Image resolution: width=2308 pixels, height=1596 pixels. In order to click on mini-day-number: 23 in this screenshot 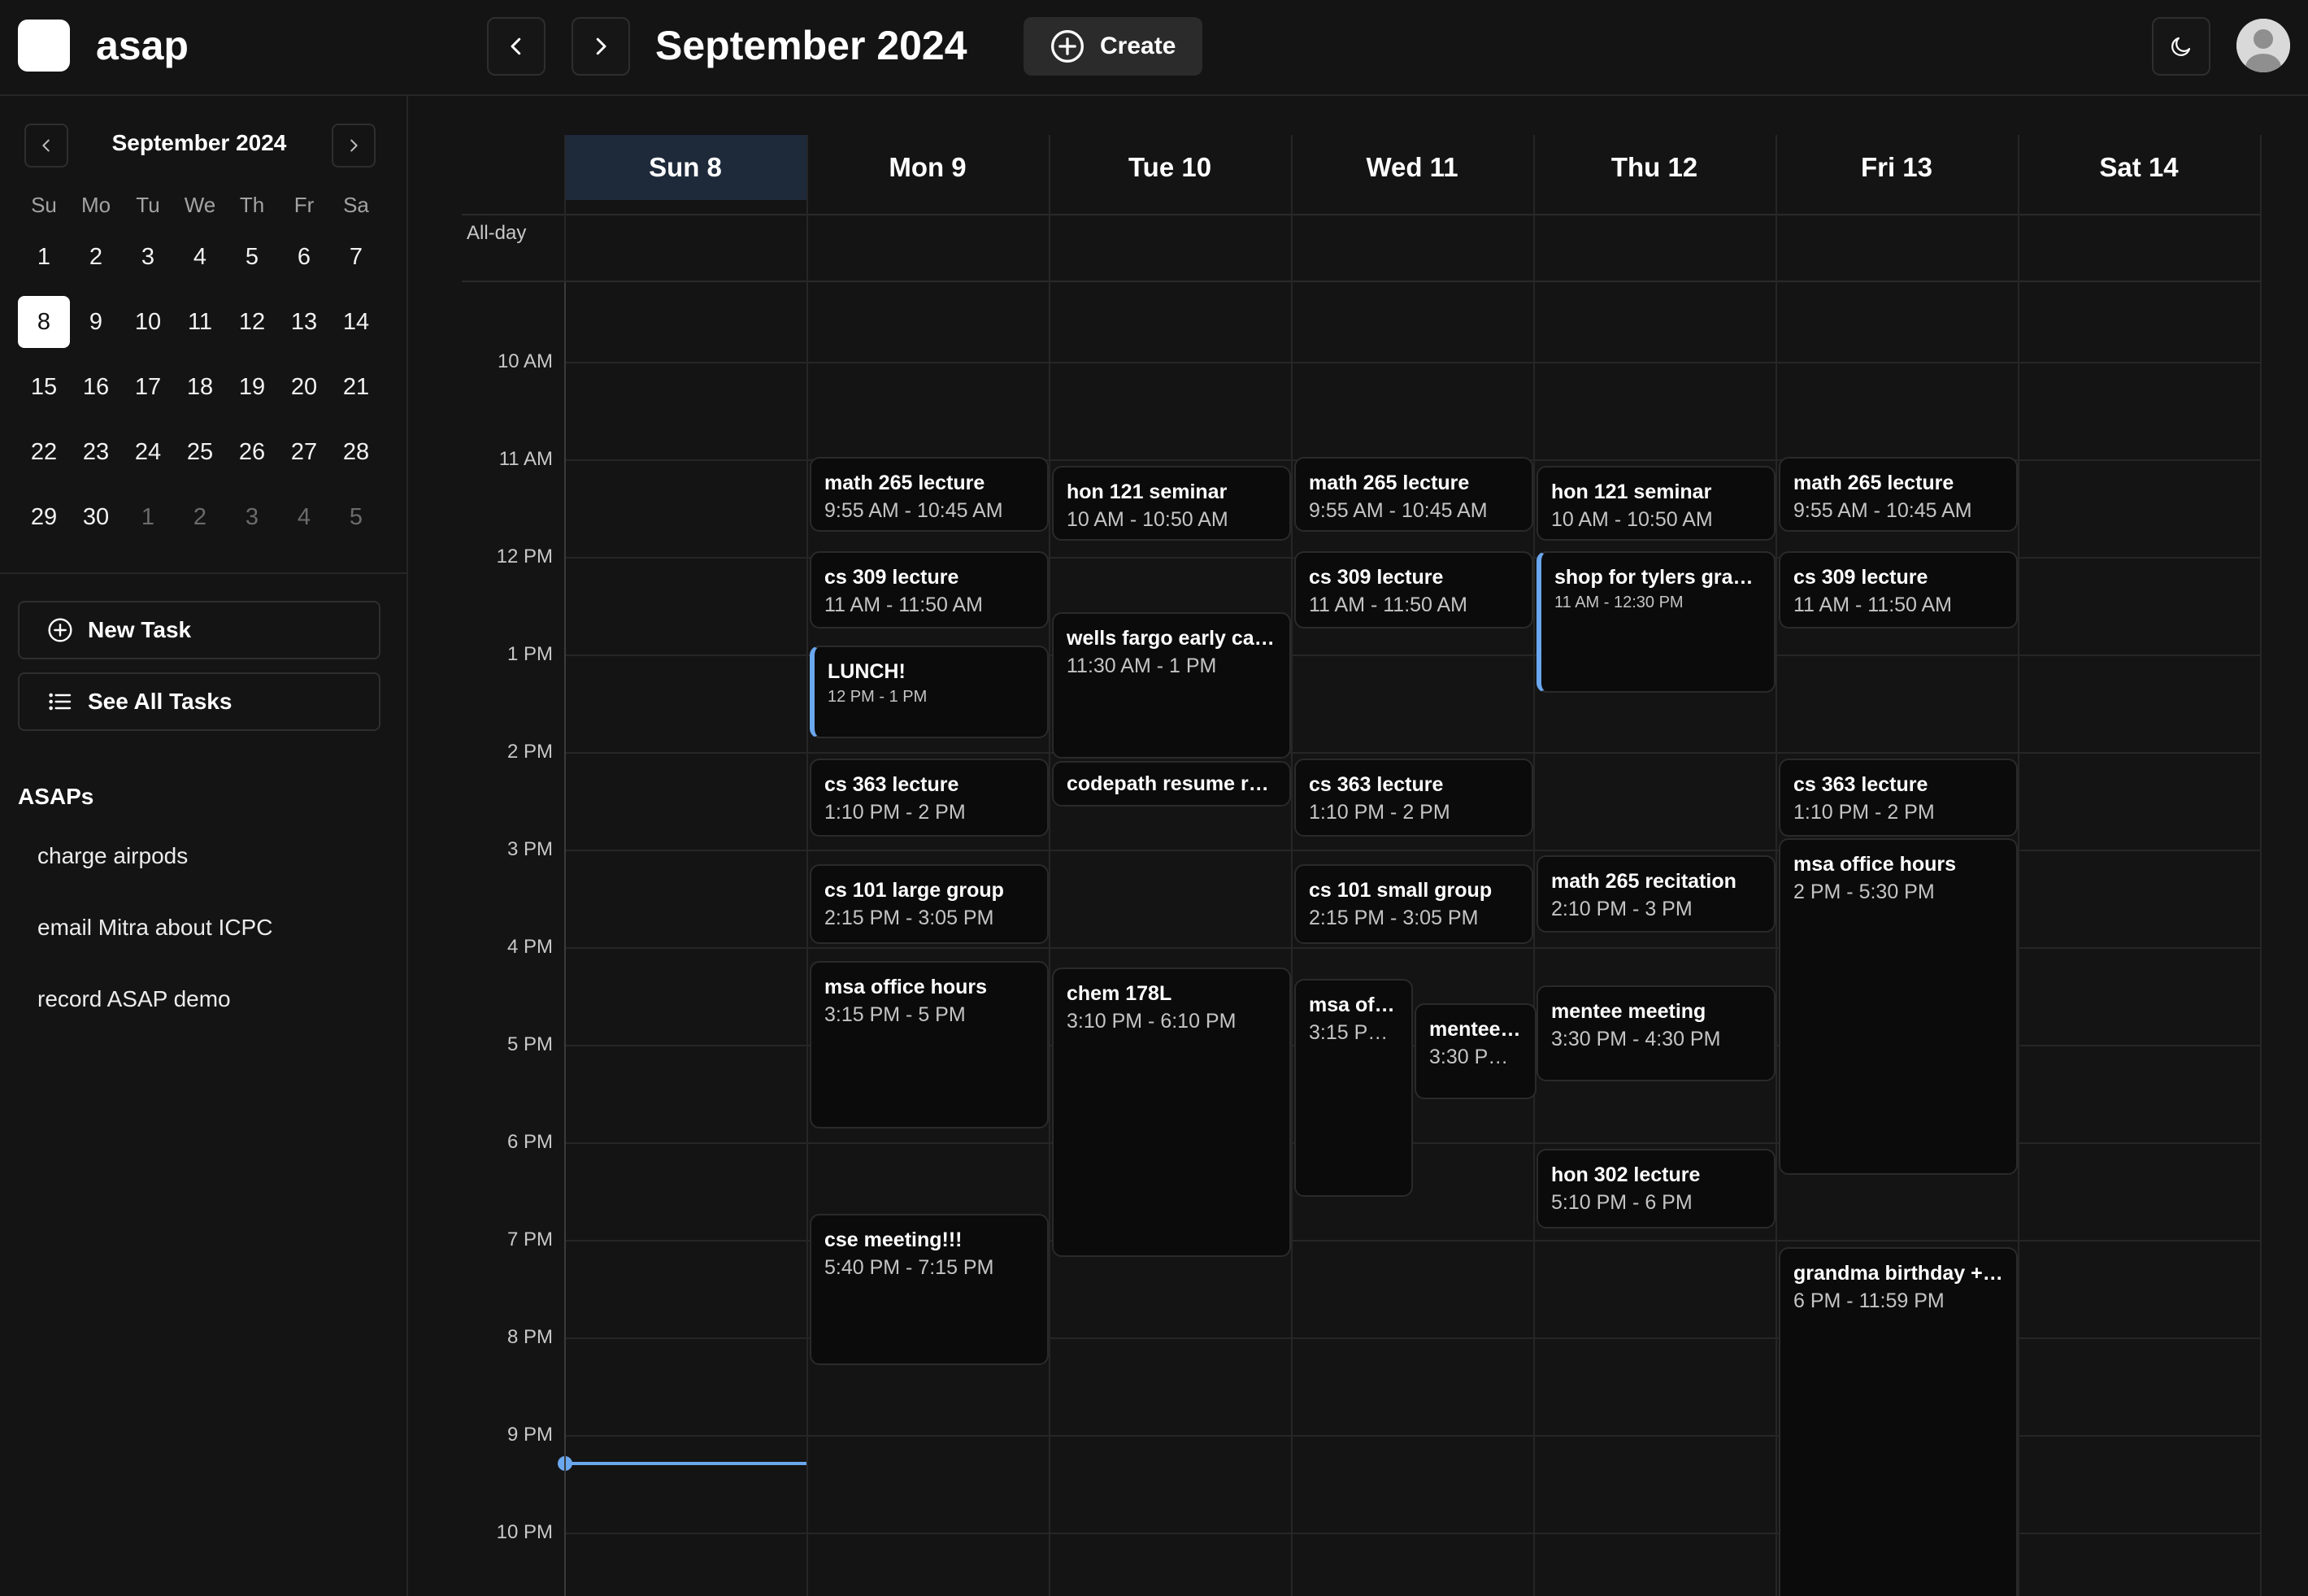, I will do `click(96, 451)`.